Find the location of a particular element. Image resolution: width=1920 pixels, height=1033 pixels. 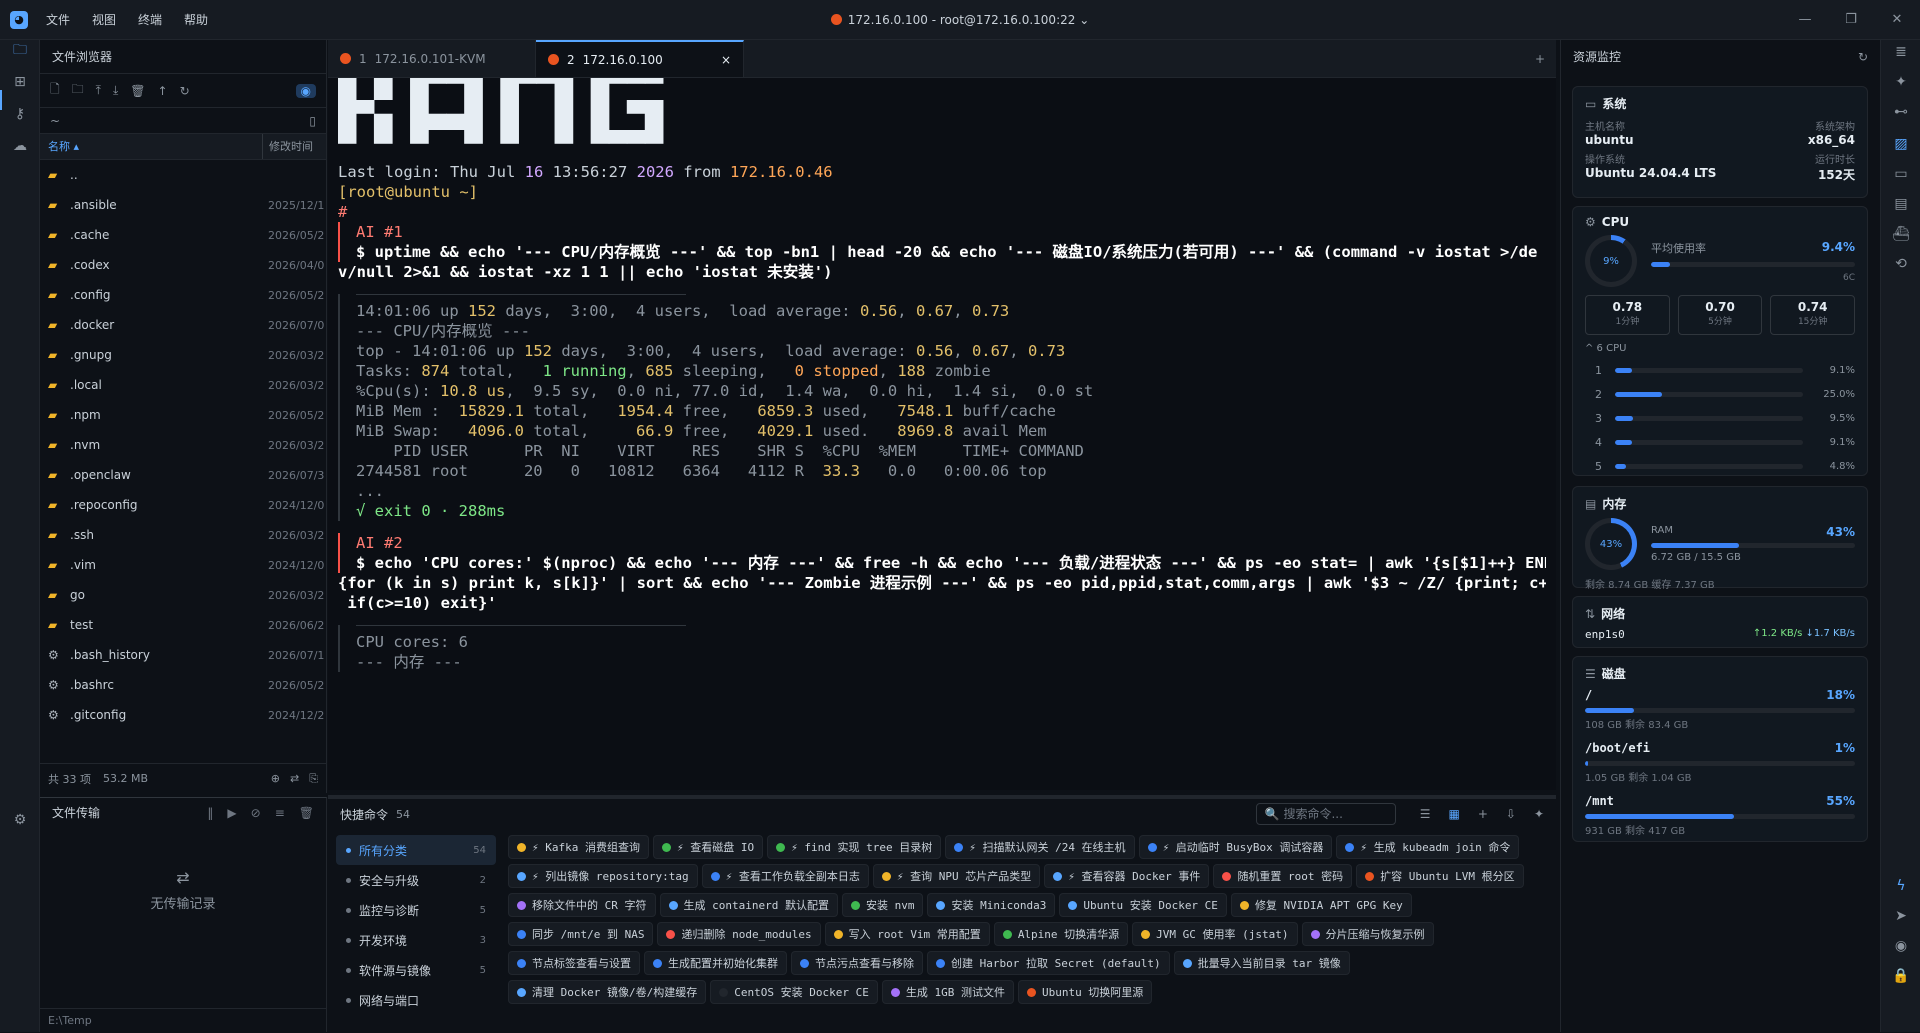

command-chip: ⚡ 生成 kubeadm join 命令 is located at coordinates (1428, 847).